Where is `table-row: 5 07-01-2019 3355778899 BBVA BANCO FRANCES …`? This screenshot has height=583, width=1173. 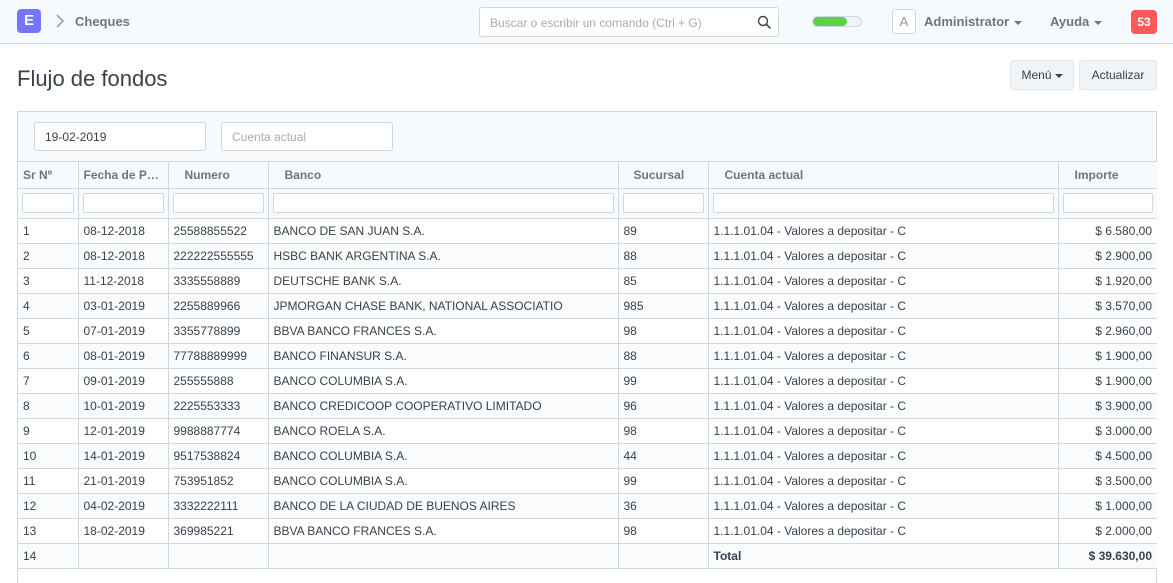 table-row: 5 07-01-2019 3355778899 BBVA BANCO FRANCES … is located at coordinates (587, 330).